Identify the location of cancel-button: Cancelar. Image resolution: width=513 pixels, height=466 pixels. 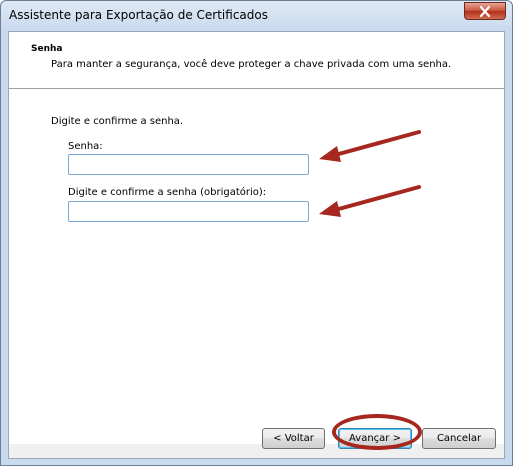
(459, 438).